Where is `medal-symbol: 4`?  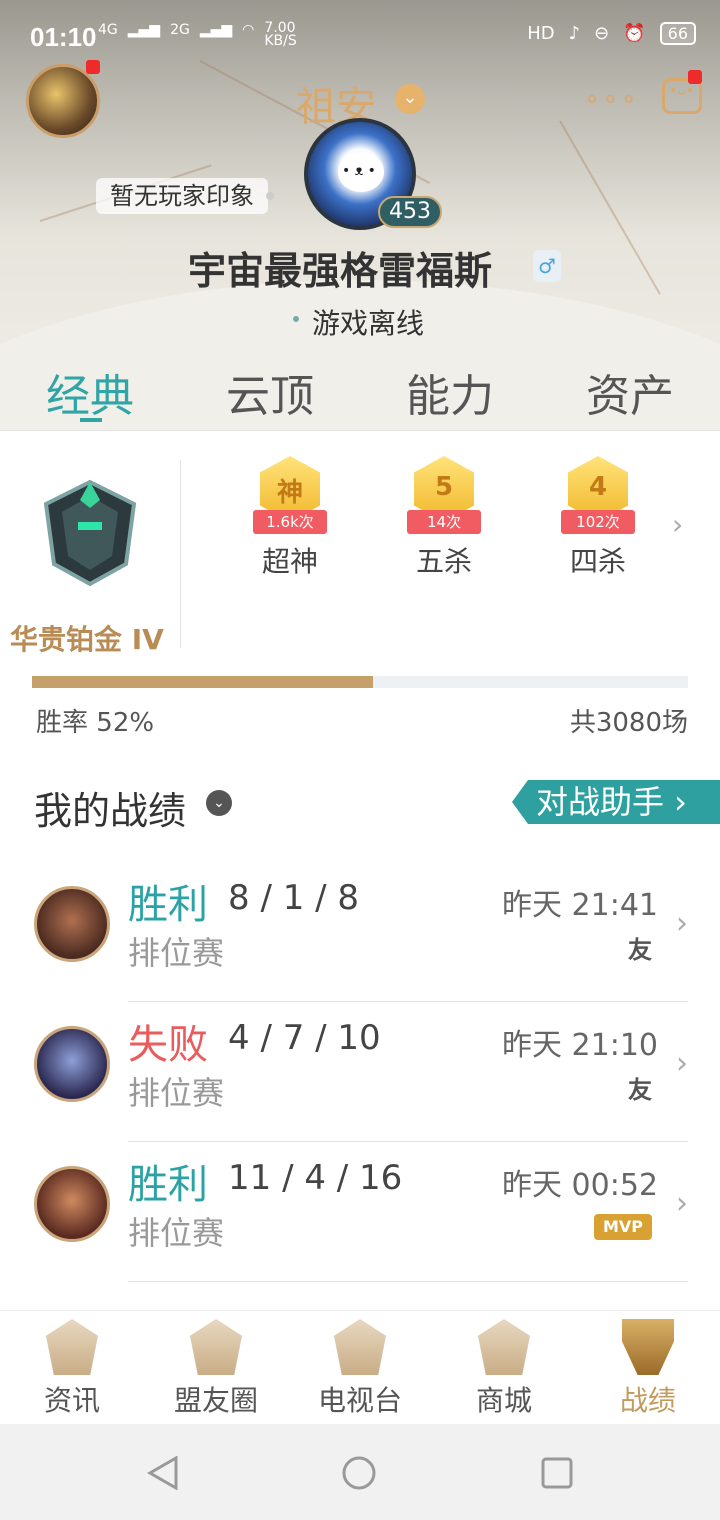
medal-symbol: 4 is located at coordinates (598, 487).